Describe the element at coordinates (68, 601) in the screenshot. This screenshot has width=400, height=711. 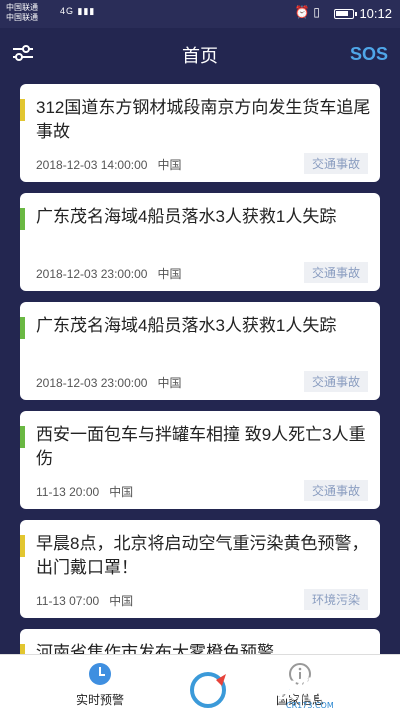
I see `card-date: 11-13 07:00` at that location.